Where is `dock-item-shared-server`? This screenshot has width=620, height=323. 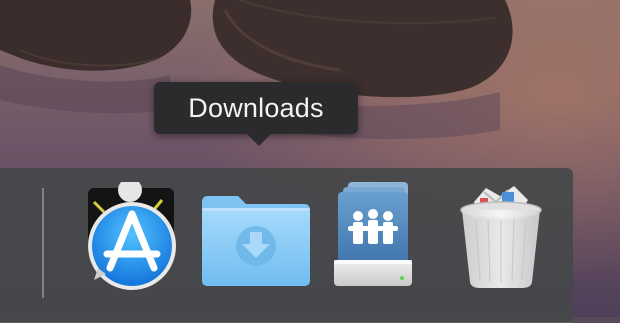 dock-item-shared-server is located at coordinates (374, 235).